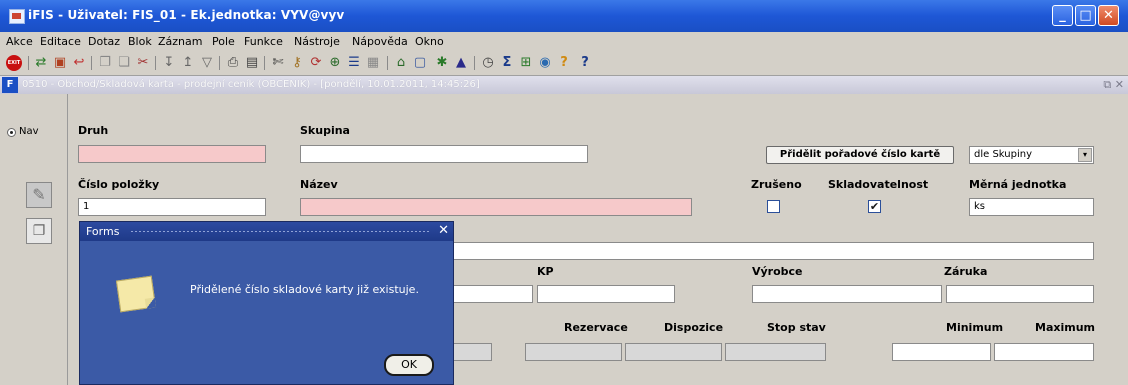  What do you see at coordinates (188, 63) in the screenshot?
I see `sort-desc-icon: ↥` at bounding box center [188, 63].